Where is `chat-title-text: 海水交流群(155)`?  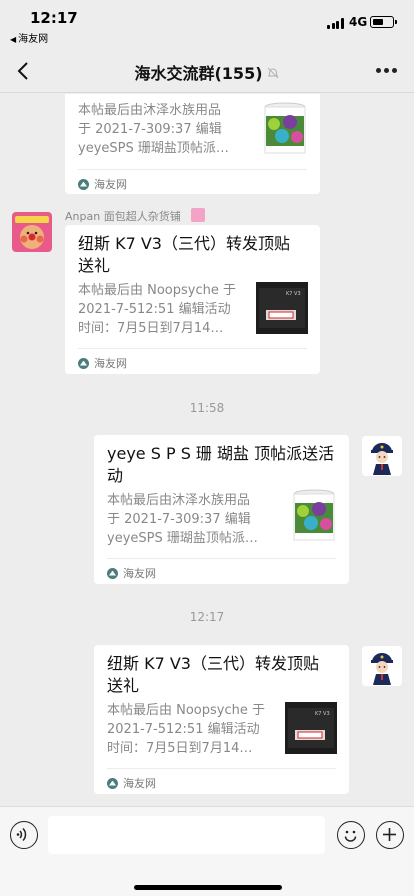
chat-title-text: 海水交流群(155) is located at coordinates (198, 73).